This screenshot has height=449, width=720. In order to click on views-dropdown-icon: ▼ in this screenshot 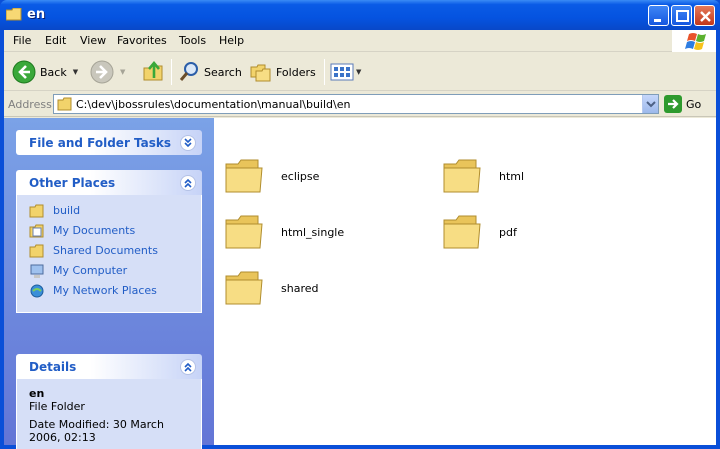, I will do `click(358, 72)`.